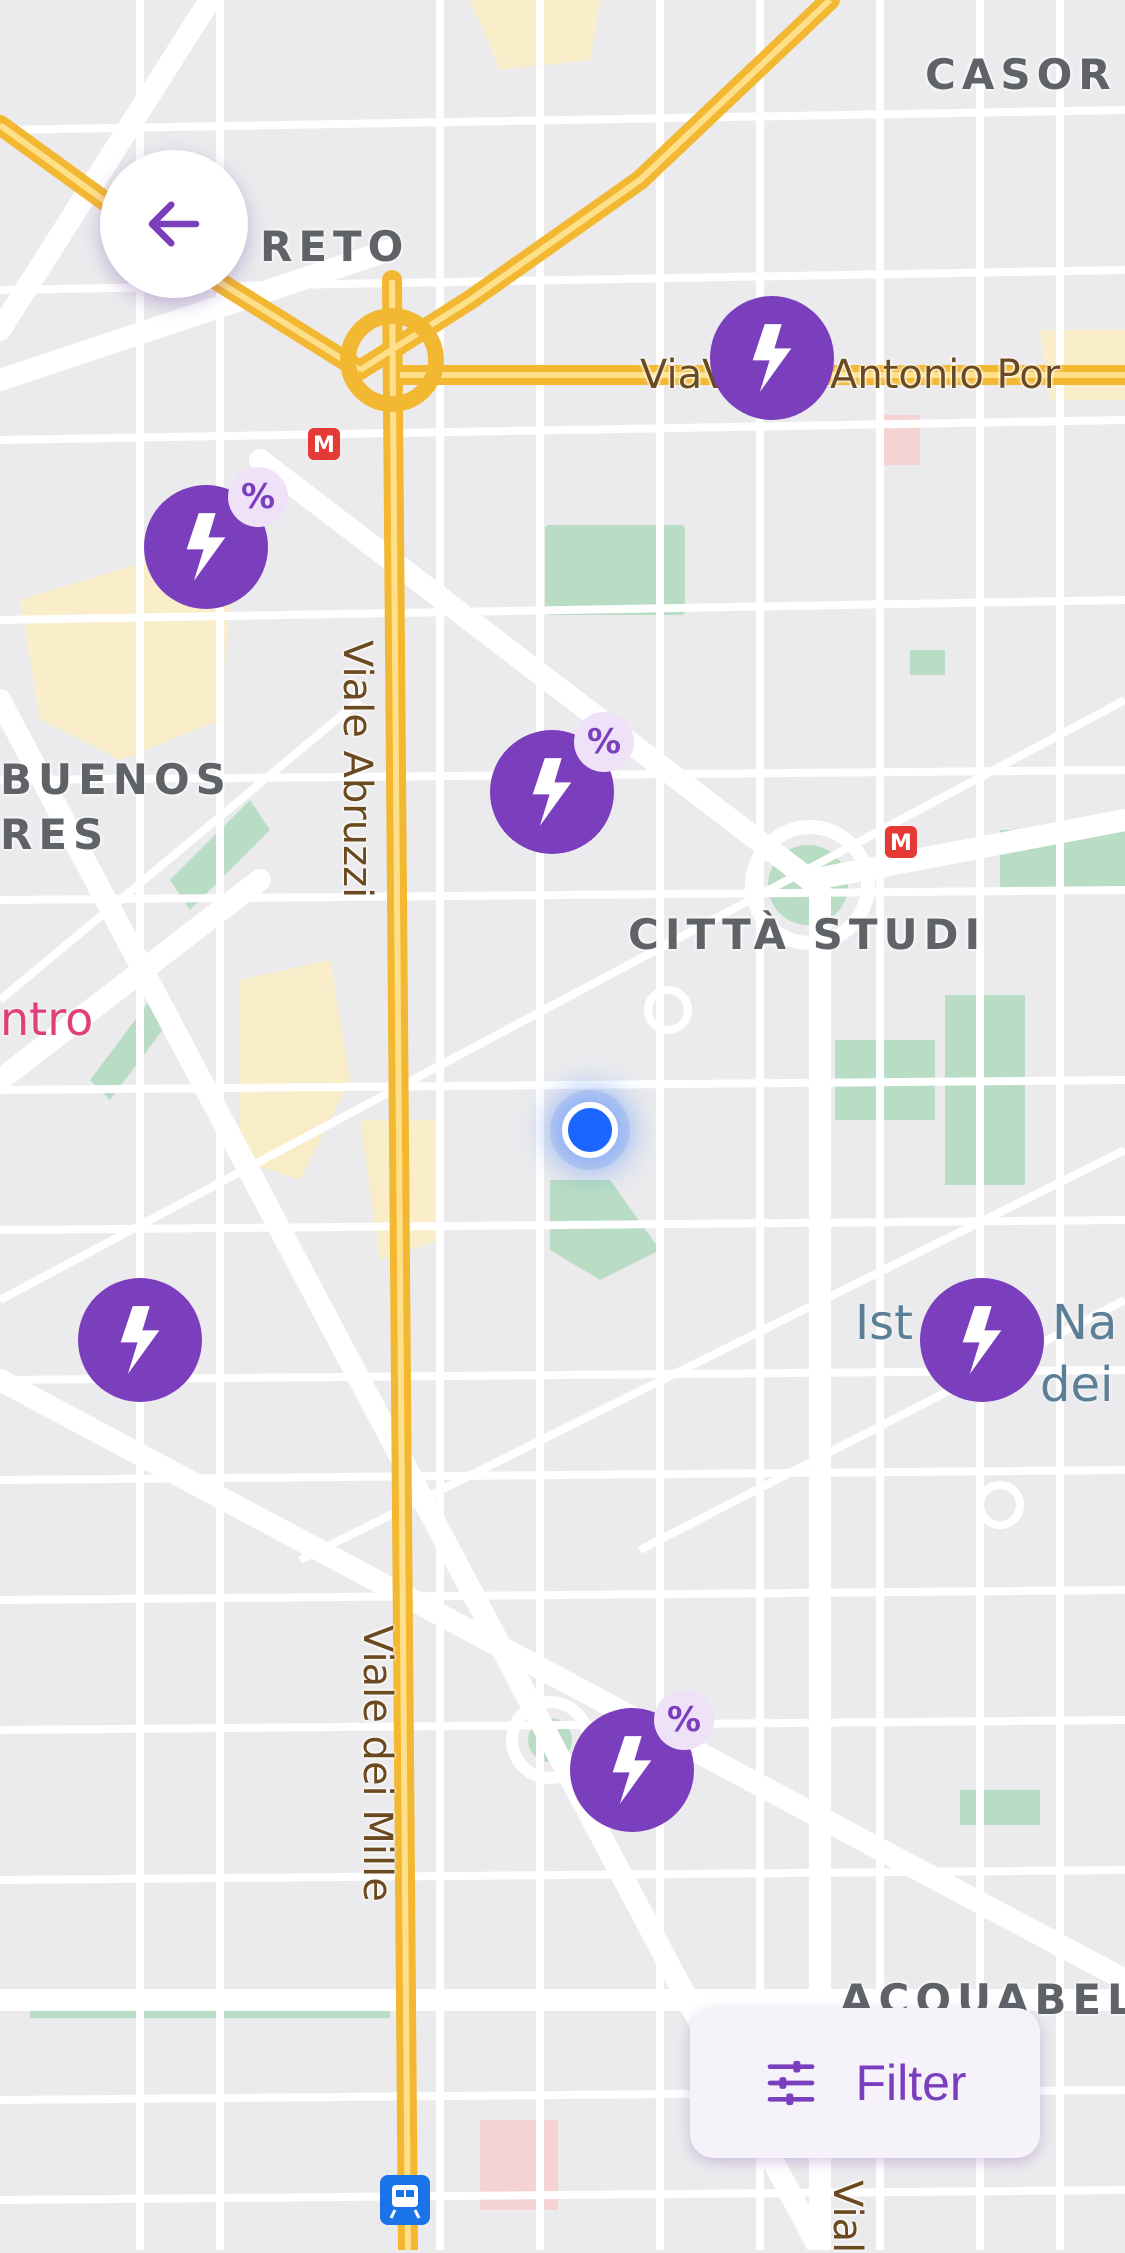 The width and height of the screenshot is (1125, 2253). What do you see at coordinates (945, 375) in the screenshot?
I see `road-label: Antonio Por` at bounding box center [945, 375].